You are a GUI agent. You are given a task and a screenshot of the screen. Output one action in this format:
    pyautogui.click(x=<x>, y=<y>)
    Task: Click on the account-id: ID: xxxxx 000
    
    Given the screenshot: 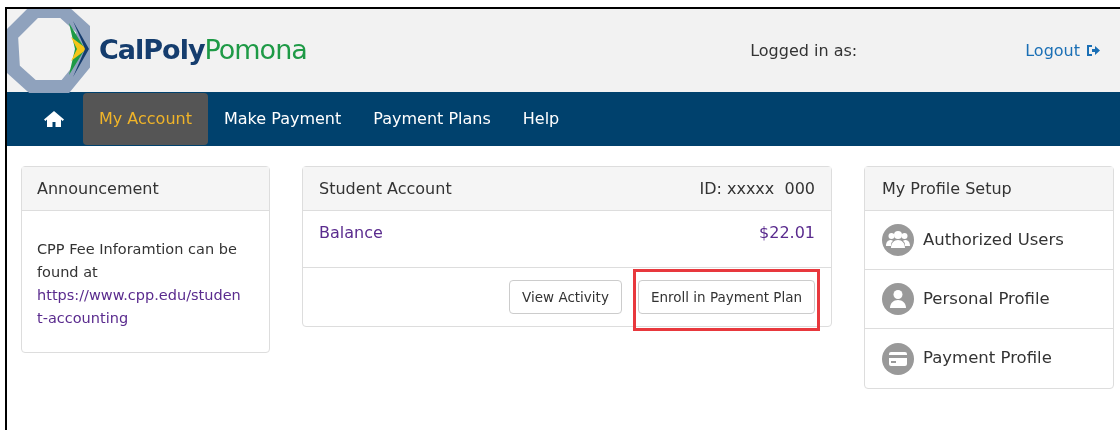 What is the action you would take?
    pyautogui.click(x=757, y=188)
    